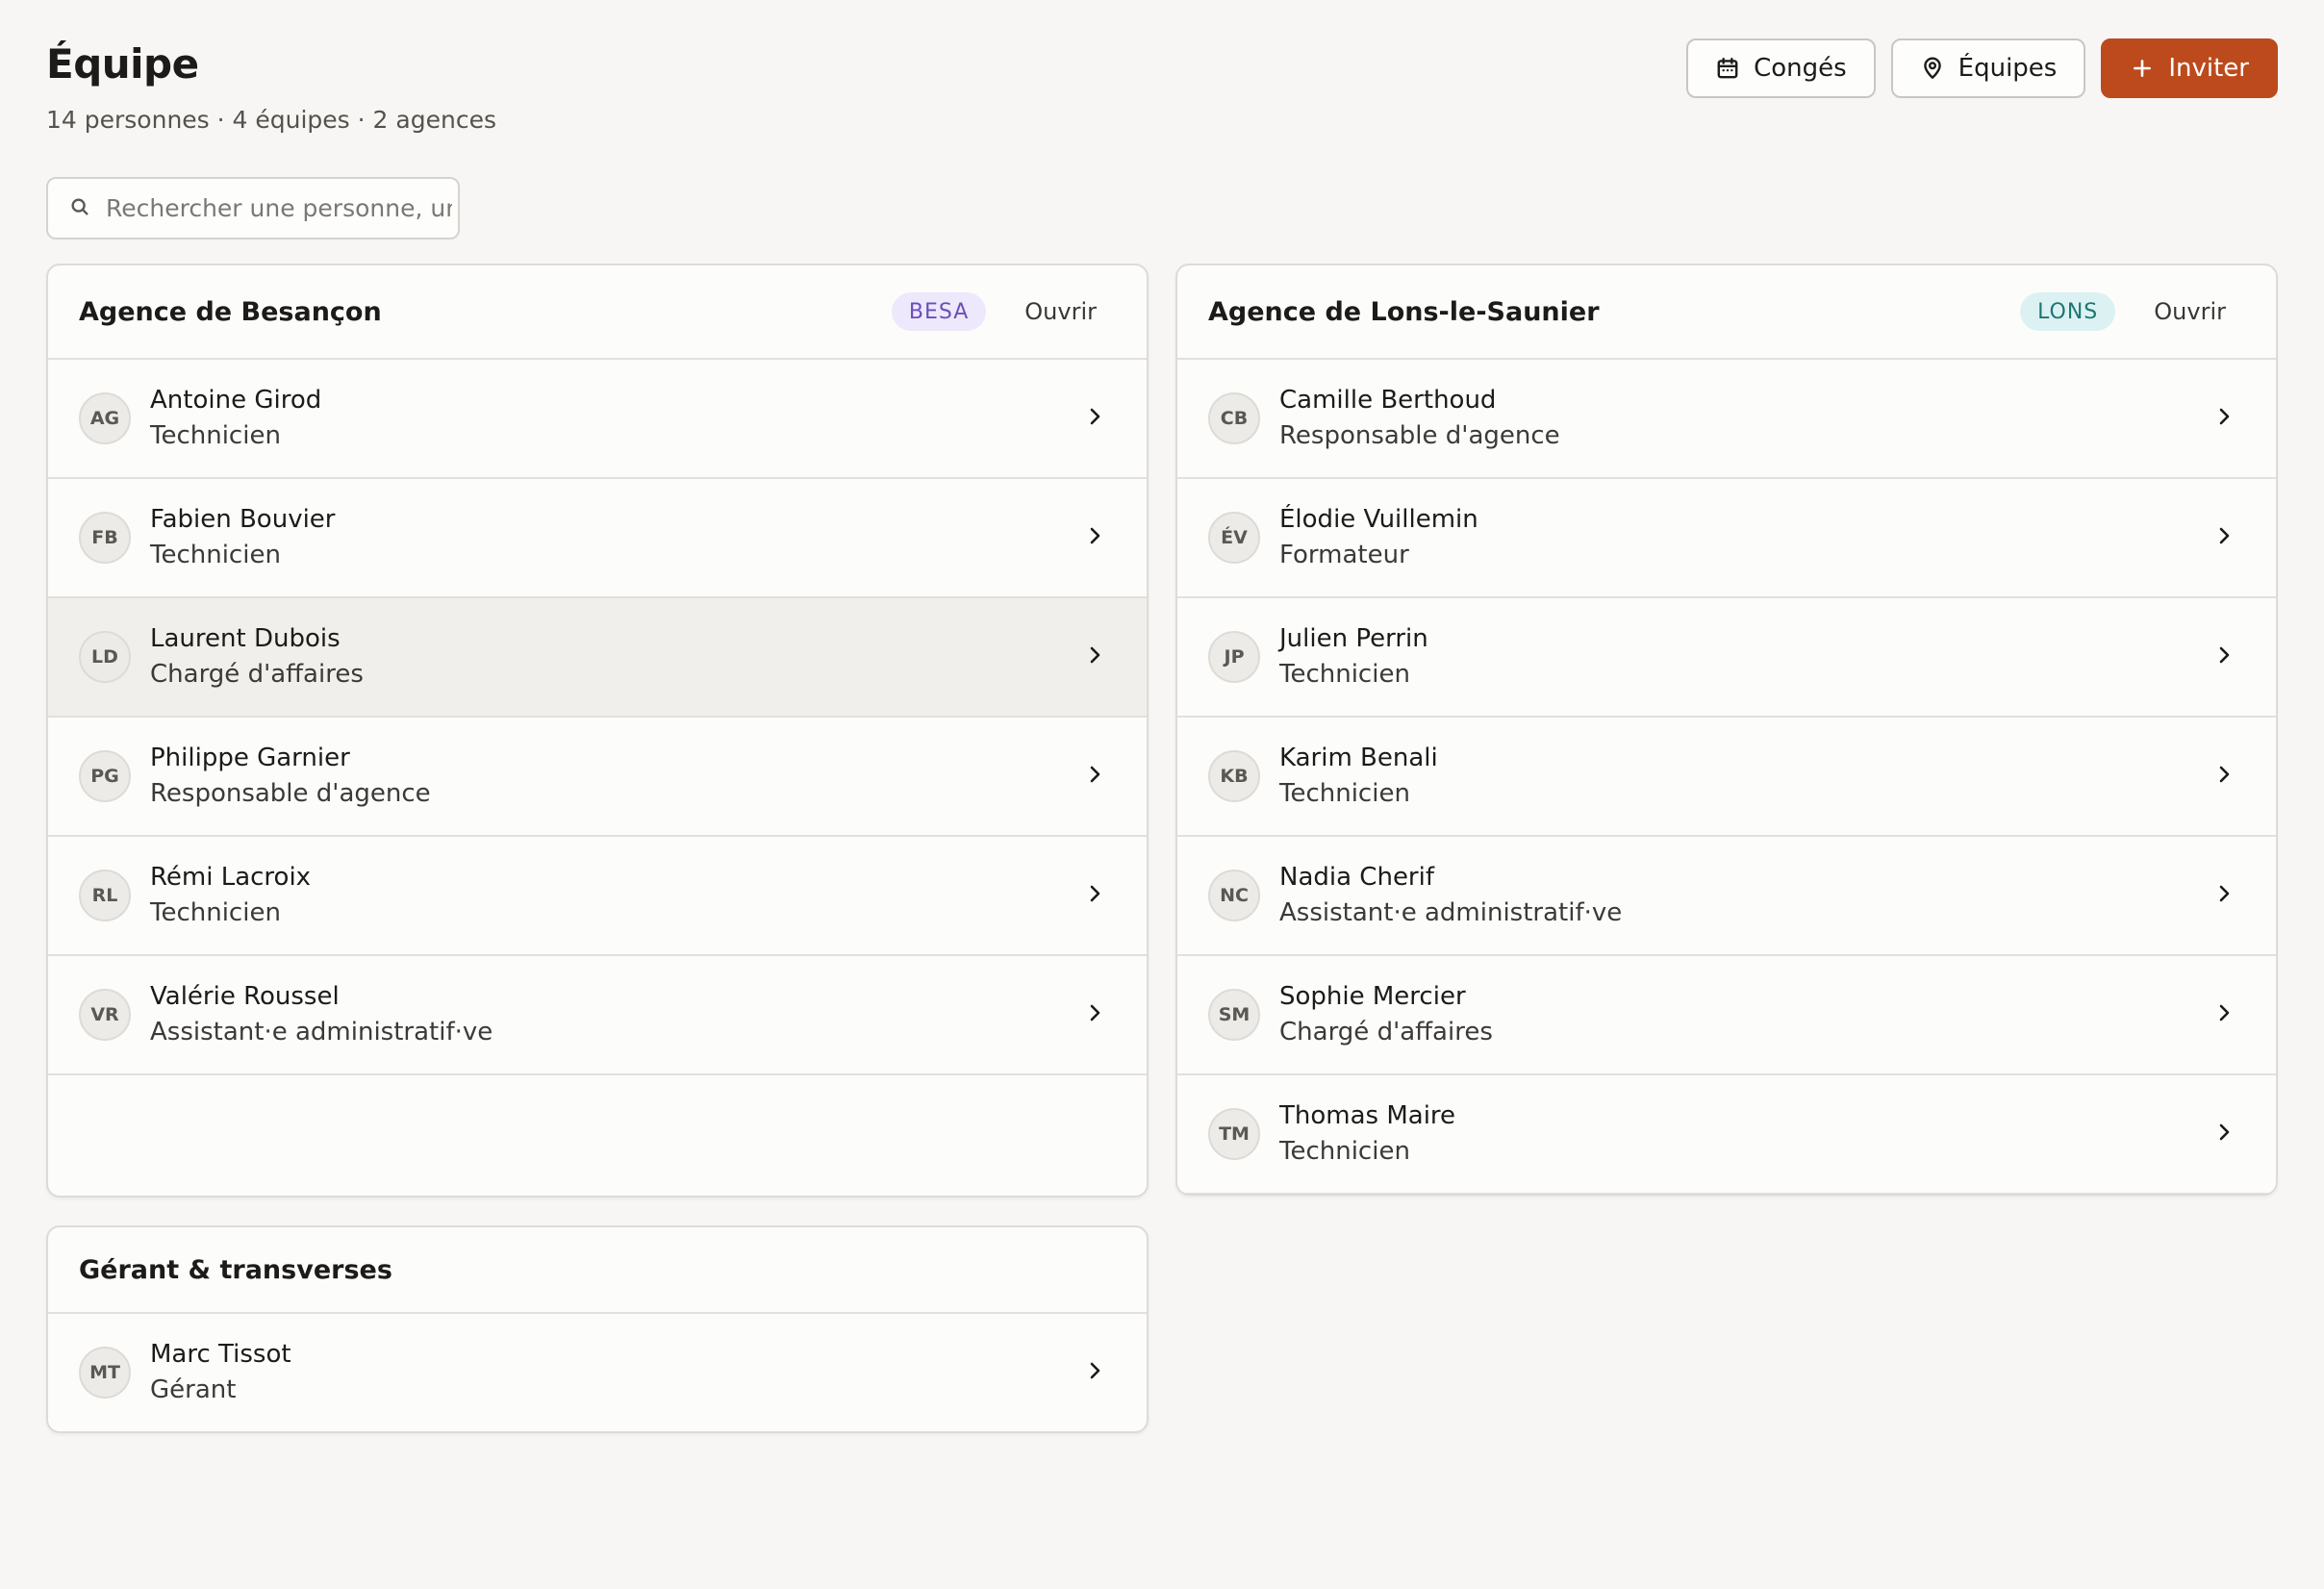 This screenshot has height=1589, width=2324. What do you see at coordinates (1234, 657) in the screenshot?
I see `avatar: JP` at bounding box center [1234, 657].